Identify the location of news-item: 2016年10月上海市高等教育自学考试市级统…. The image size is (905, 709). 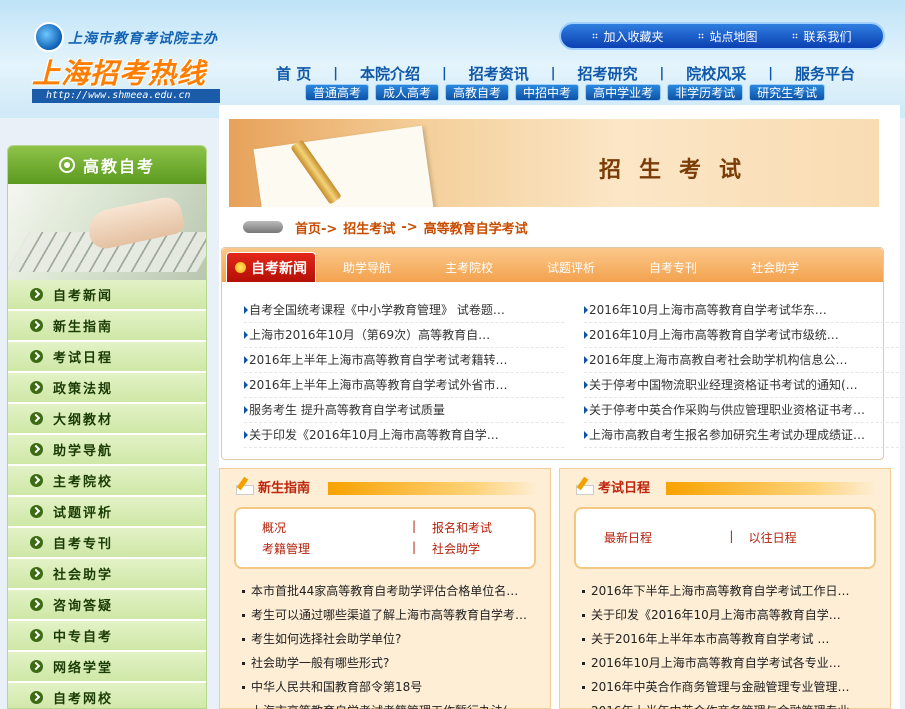
(744, 335).